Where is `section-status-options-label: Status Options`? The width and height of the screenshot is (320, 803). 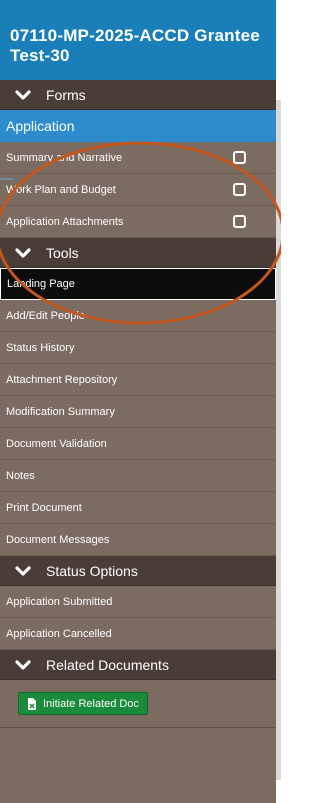
section-status-options-label: Status Options is located at coordinates (92, 570).